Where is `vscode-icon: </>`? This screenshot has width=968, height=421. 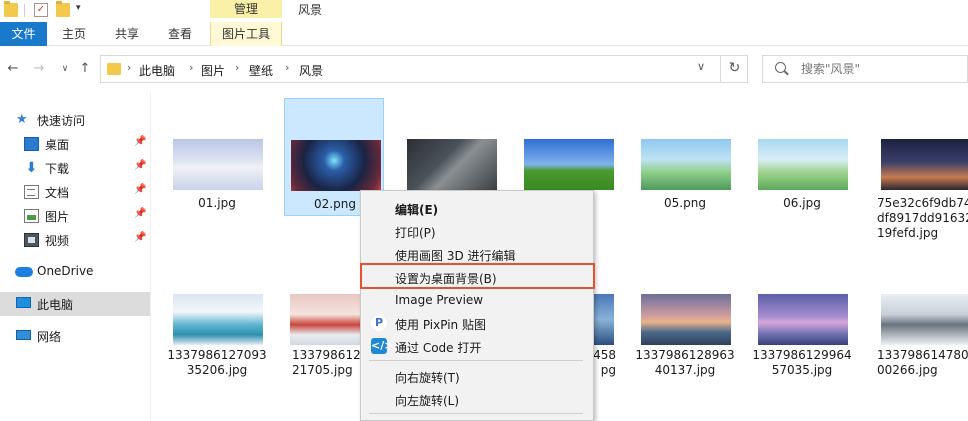 vscode-icon: </> is located at coordinates (382, 346).